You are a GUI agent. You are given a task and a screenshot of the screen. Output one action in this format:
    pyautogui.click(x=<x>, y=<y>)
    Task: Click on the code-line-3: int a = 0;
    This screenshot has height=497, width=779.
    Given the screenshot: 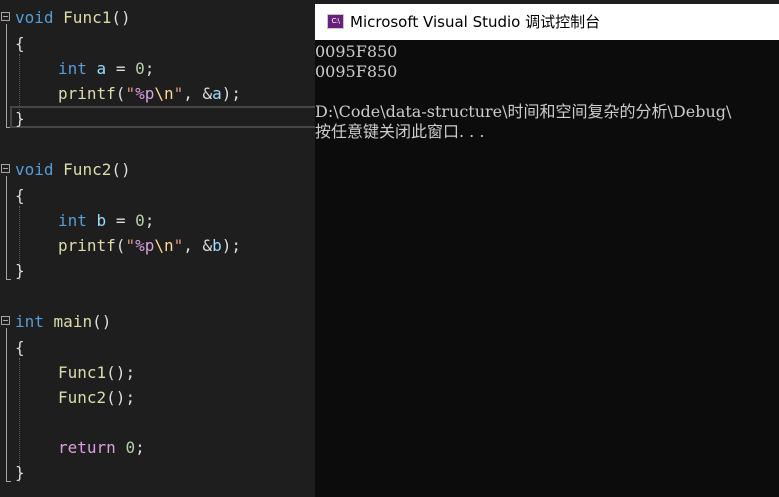 What is the action you would take?
    pyautogui.click(x=77, y=69)
    